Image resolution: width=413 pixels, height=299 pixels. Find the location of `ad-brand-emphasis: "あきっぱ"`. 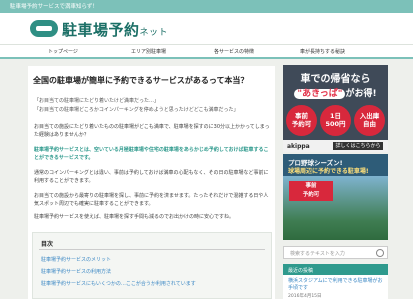

ad-brand-emphasis: "あきっぱ" is located at coordinates (320, 94).